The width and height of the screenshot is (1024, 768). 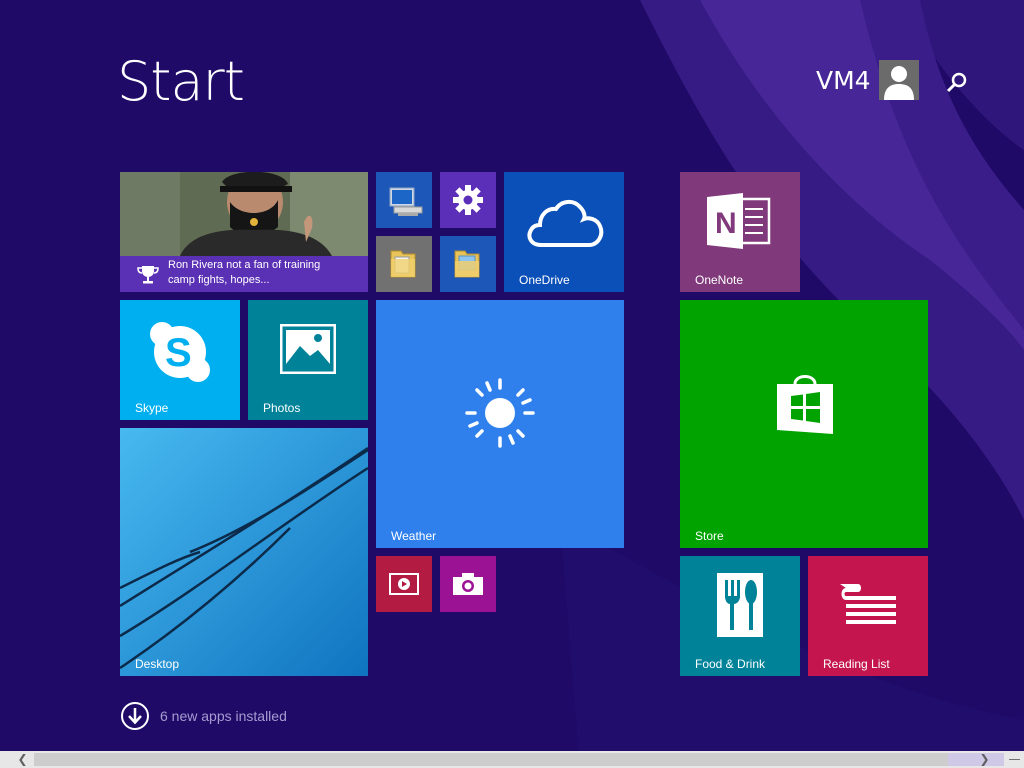 I want to click on computer-icon, so click(x=406, y=201).